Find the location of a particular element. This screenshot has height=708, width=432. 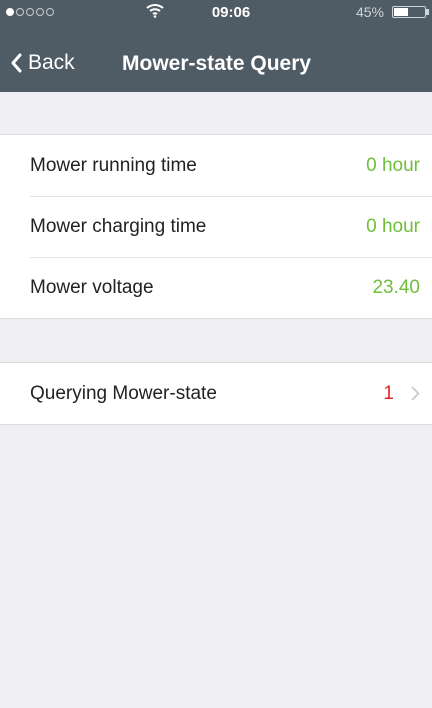

charging-time-label: Mower charging time is located at coordinates (118, 226).